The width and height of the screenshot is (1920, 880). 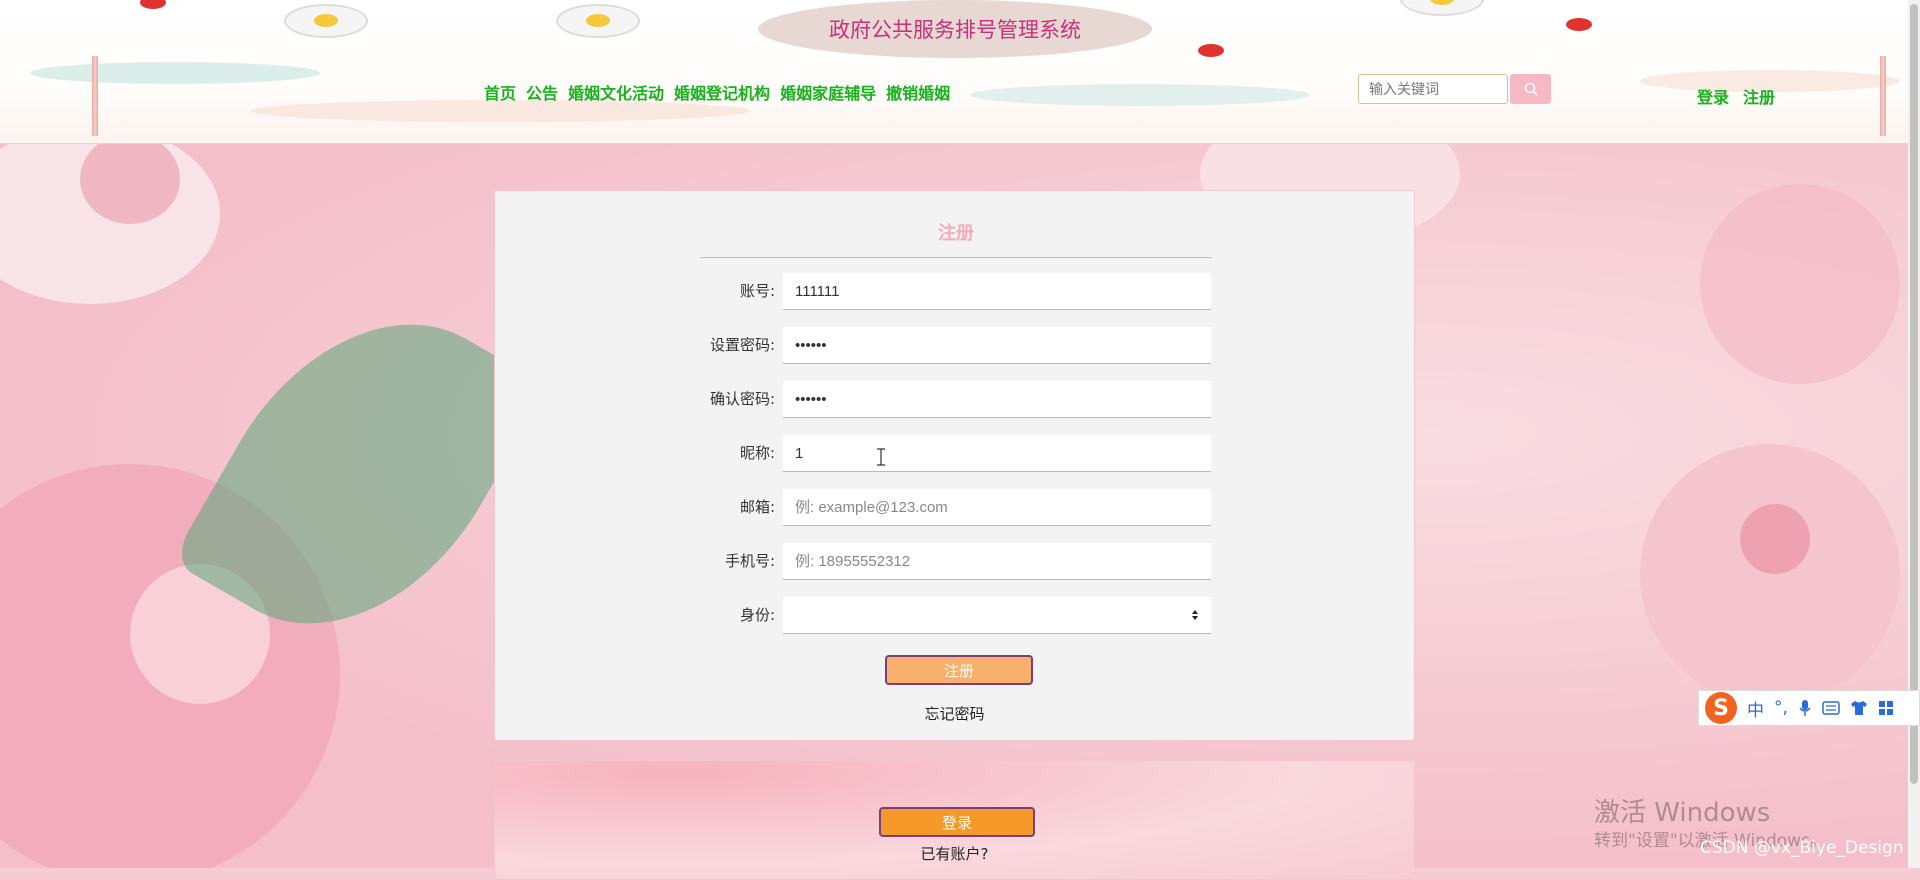 What do you see at coordinates (956, 238) in the screenshot?
I see `form-title: 注册` at bounding box center [956, 238].